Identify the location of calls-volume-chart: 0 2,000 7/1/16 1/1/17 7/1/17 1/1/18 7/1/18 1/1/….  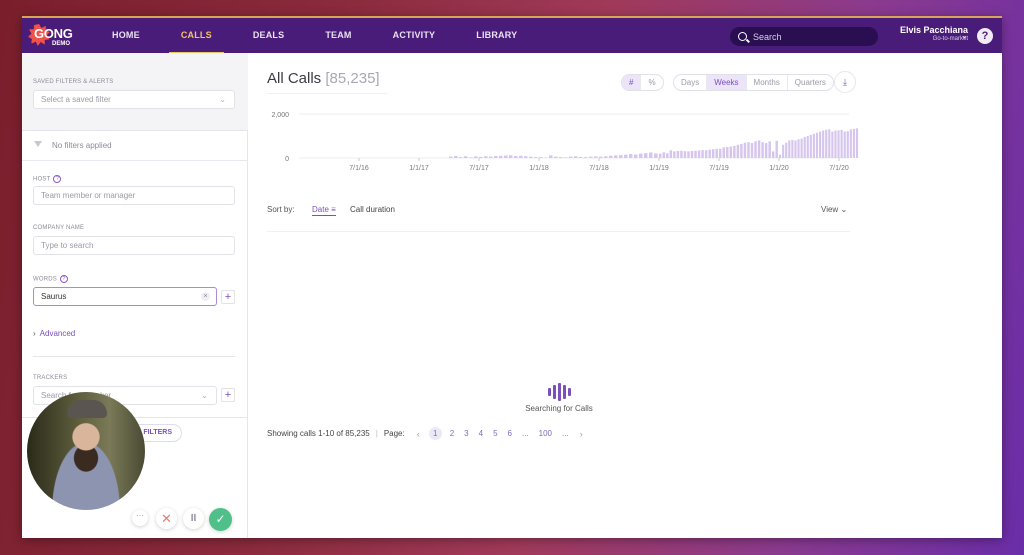
(565, 142).